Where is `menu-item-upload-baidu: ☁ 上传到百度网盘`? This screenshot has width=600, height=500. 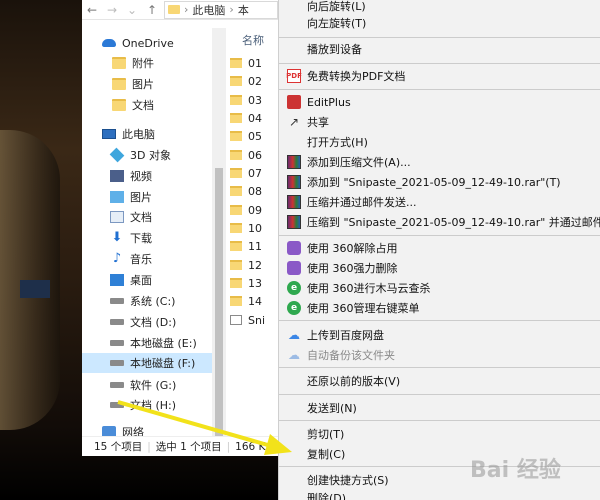 menu-item-upload-baidu: ☁ 上传到百度网盘 is located at coordinates (439, 335).